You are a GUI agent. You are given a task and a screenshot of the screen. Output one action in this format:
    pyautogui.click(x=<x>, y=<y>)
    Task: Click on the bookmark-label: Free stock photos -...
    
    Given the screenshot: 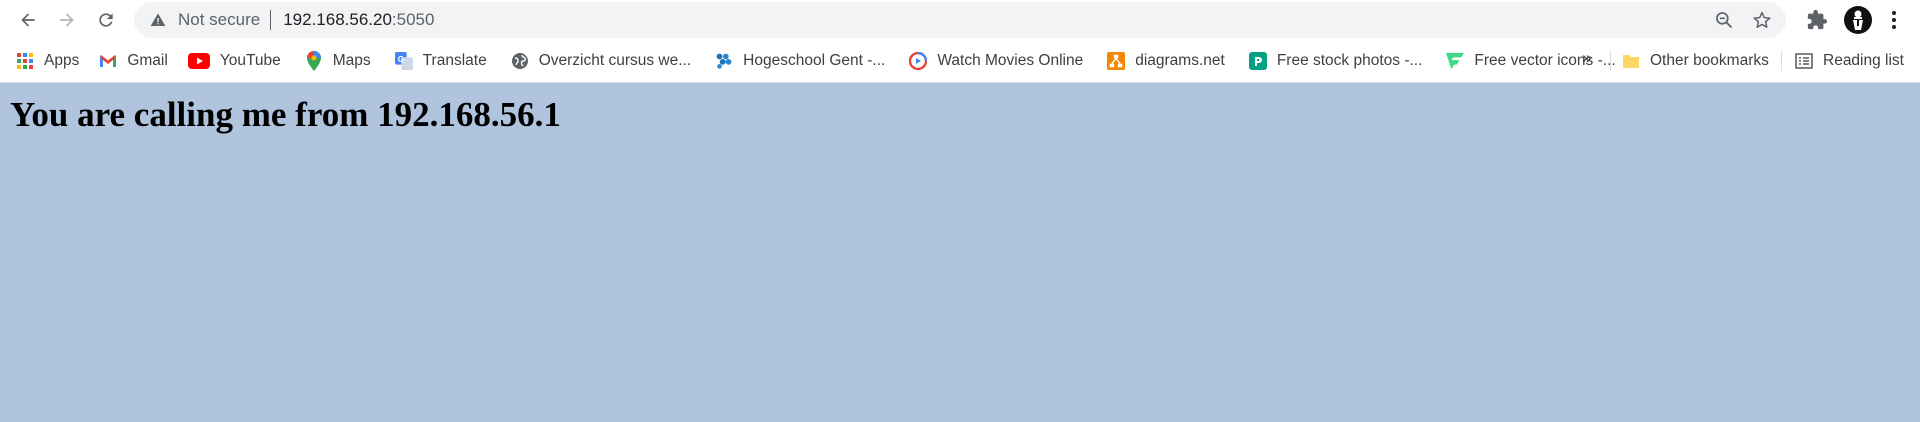 What is the action you would take?
    pyautogui.click(x=1349, y=60)
    